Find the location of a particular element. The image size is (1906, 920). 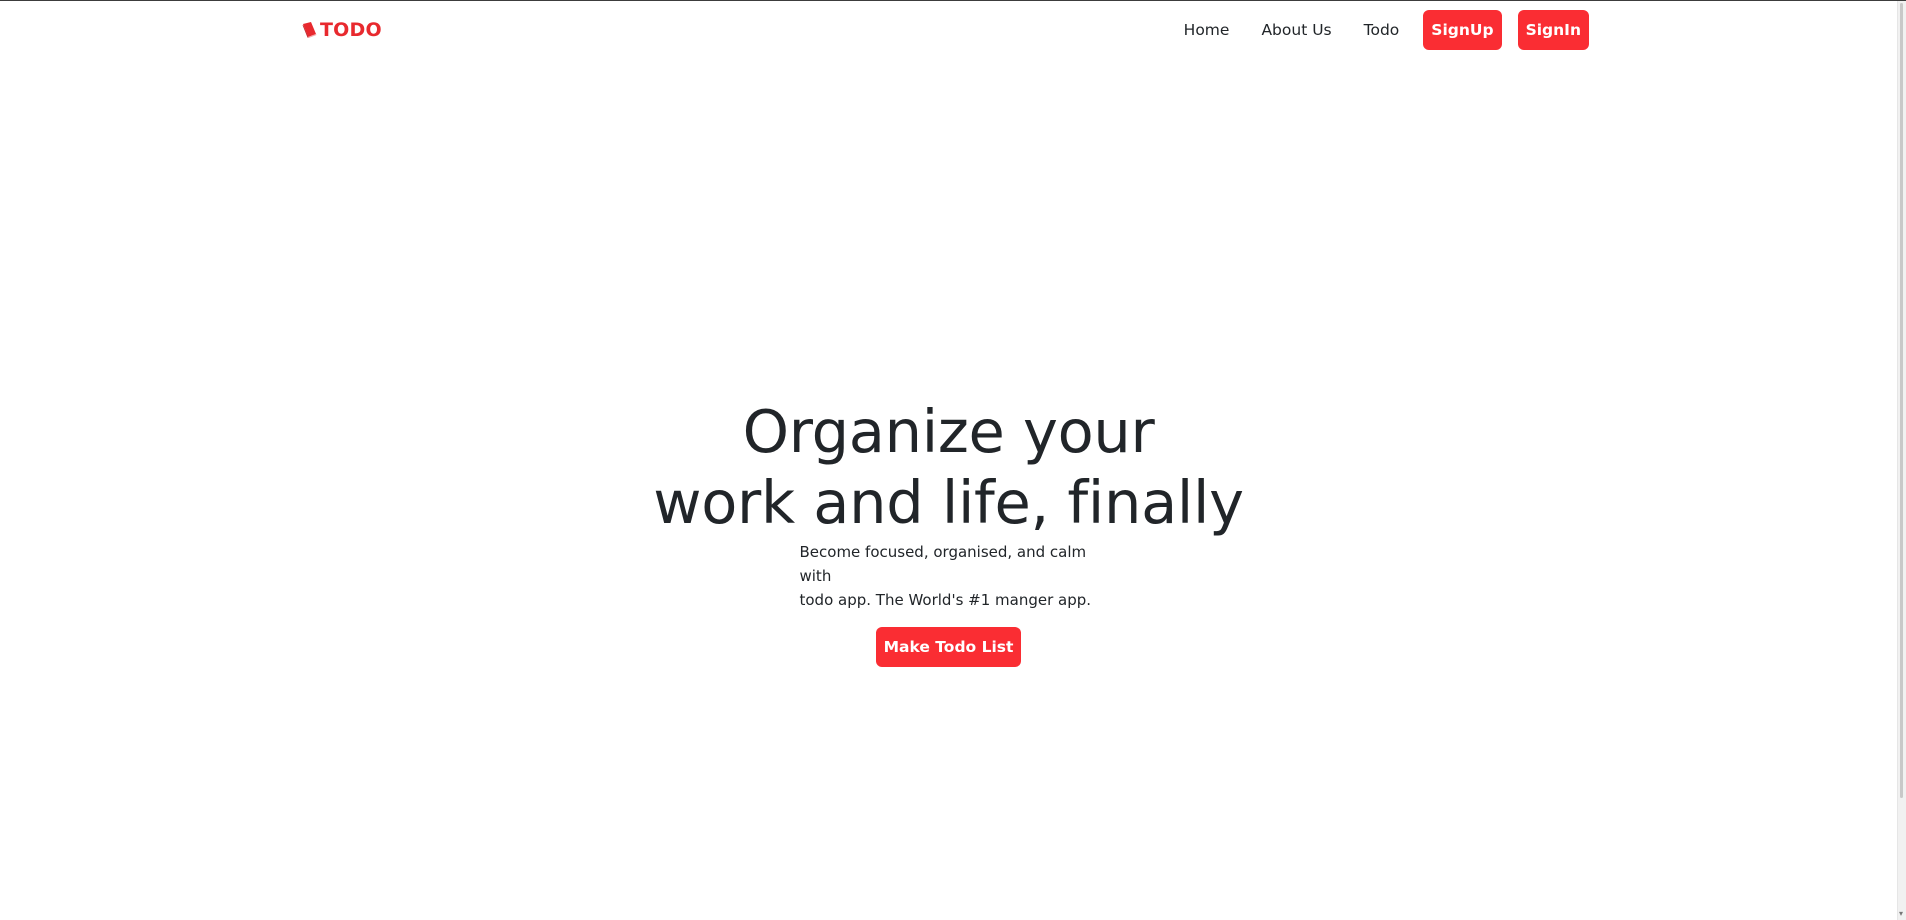

brand-name: TODO is located at coordinates (351, 30).